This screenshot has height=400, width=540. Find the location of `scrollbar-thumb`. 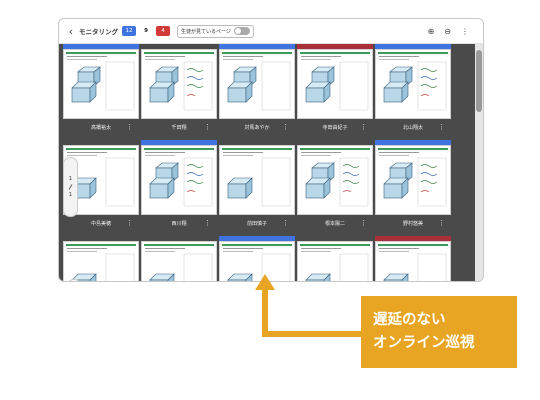

scrollbar-thumb is located at coordinates (479, 81).